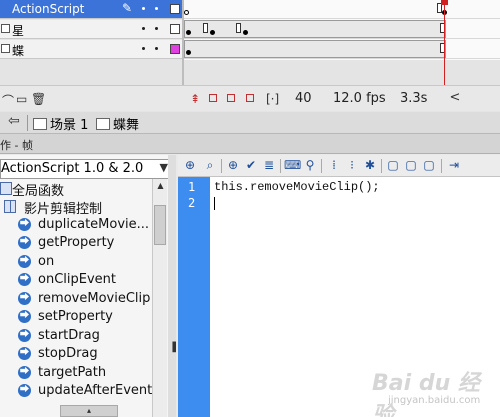 This screenshot has height=417, width=500. I want to click on edit-bar: ⇦ 场景 1 蝶舞, so click(250, 123).